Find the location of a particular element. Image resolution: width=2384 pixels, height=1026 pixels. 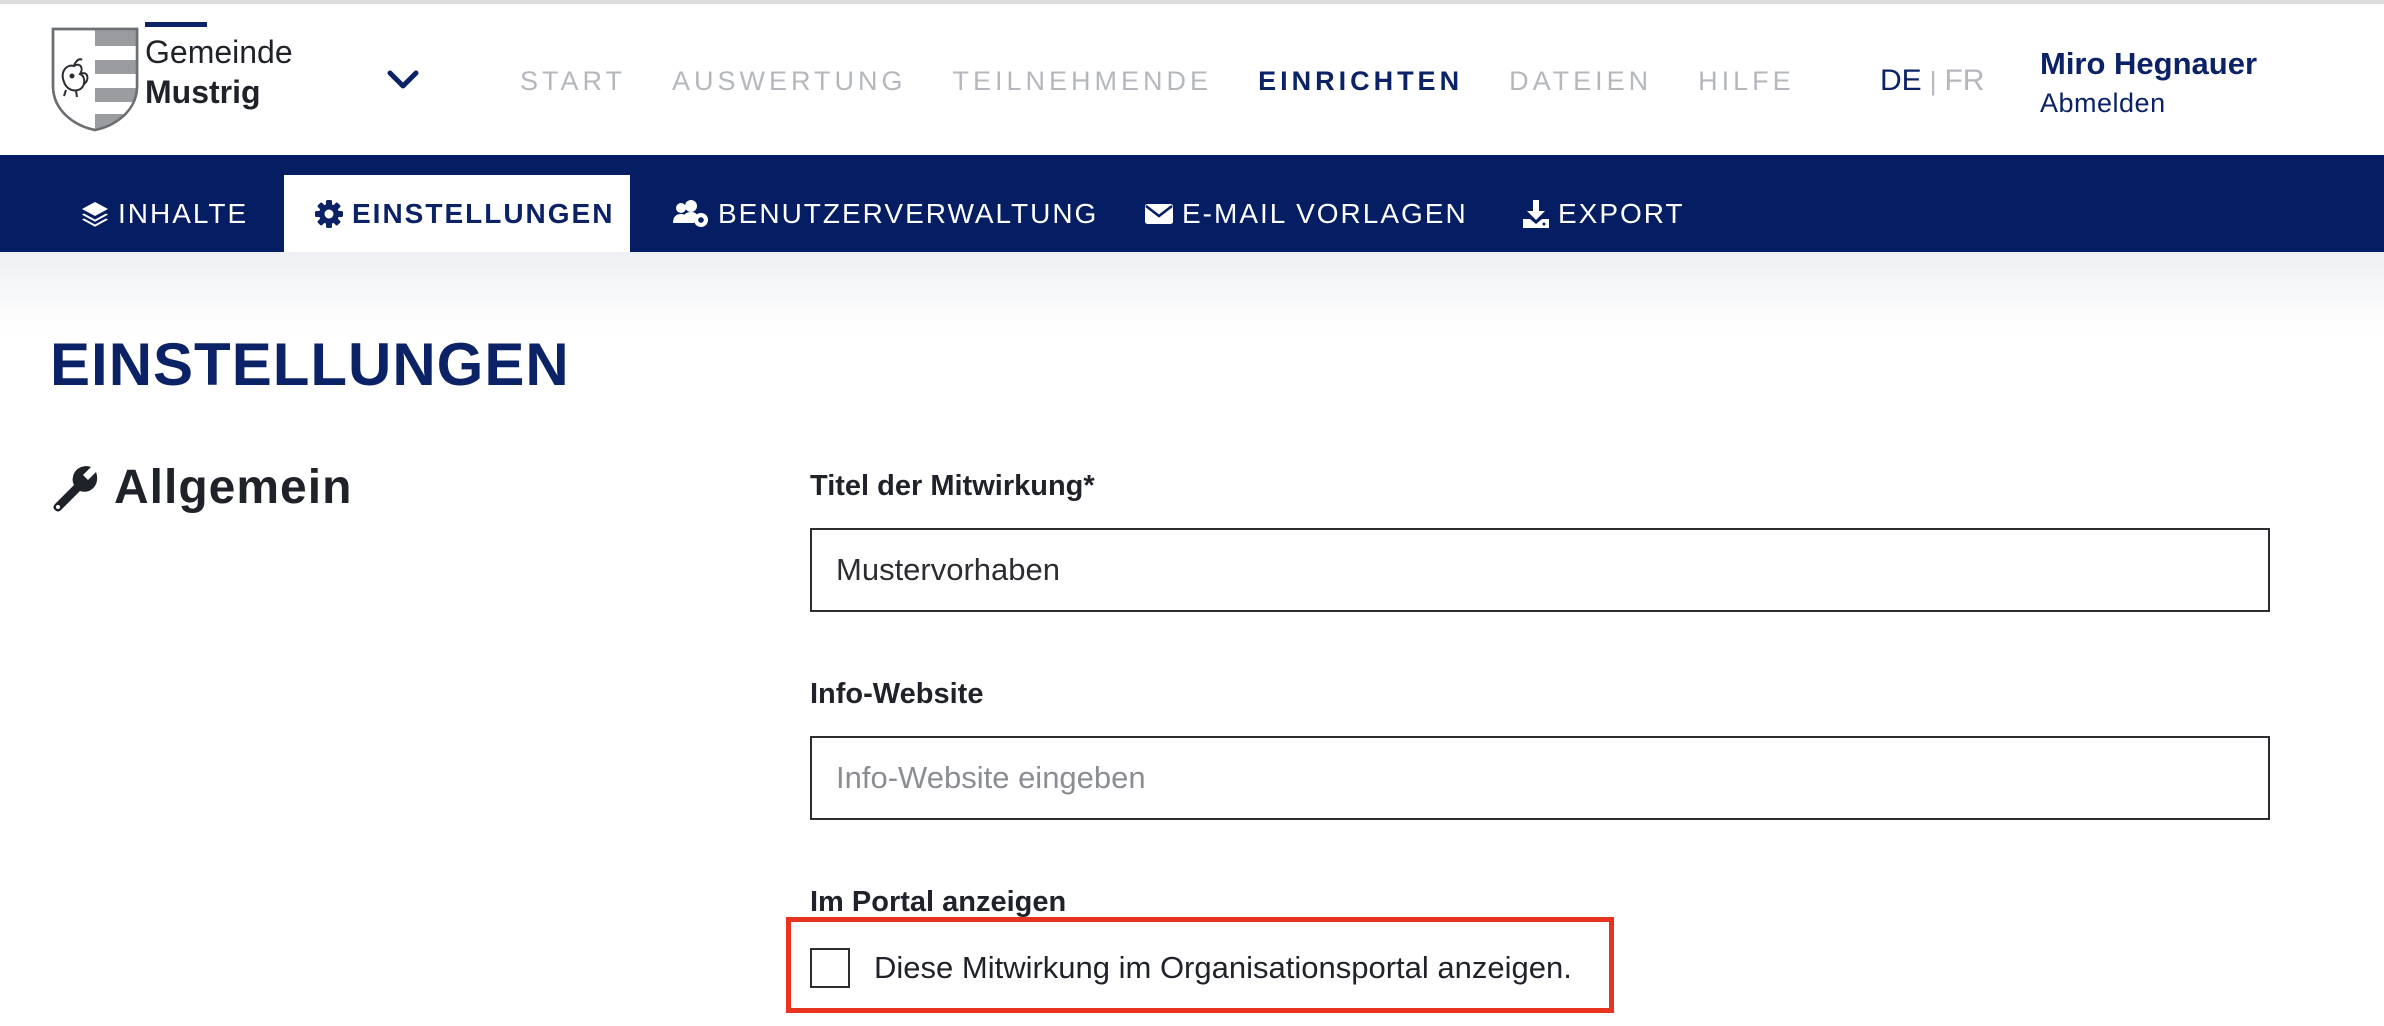

tab-inhalte: INHALTE is located at coordinates (164, 213).